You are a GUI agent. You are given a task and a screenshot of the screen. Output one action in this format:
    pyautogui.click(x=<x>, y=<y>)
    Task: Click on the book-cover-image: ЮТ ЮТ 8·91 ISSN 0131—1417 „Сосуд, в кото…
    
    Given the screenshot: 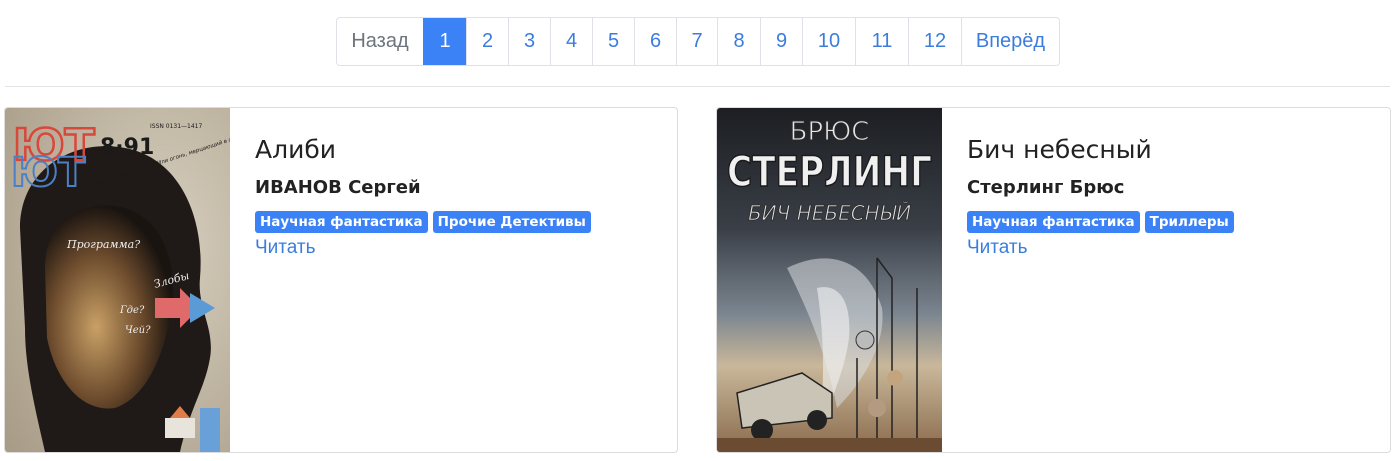 What is the action you would take?
    pyautogui.click(x=117, y=280)
    